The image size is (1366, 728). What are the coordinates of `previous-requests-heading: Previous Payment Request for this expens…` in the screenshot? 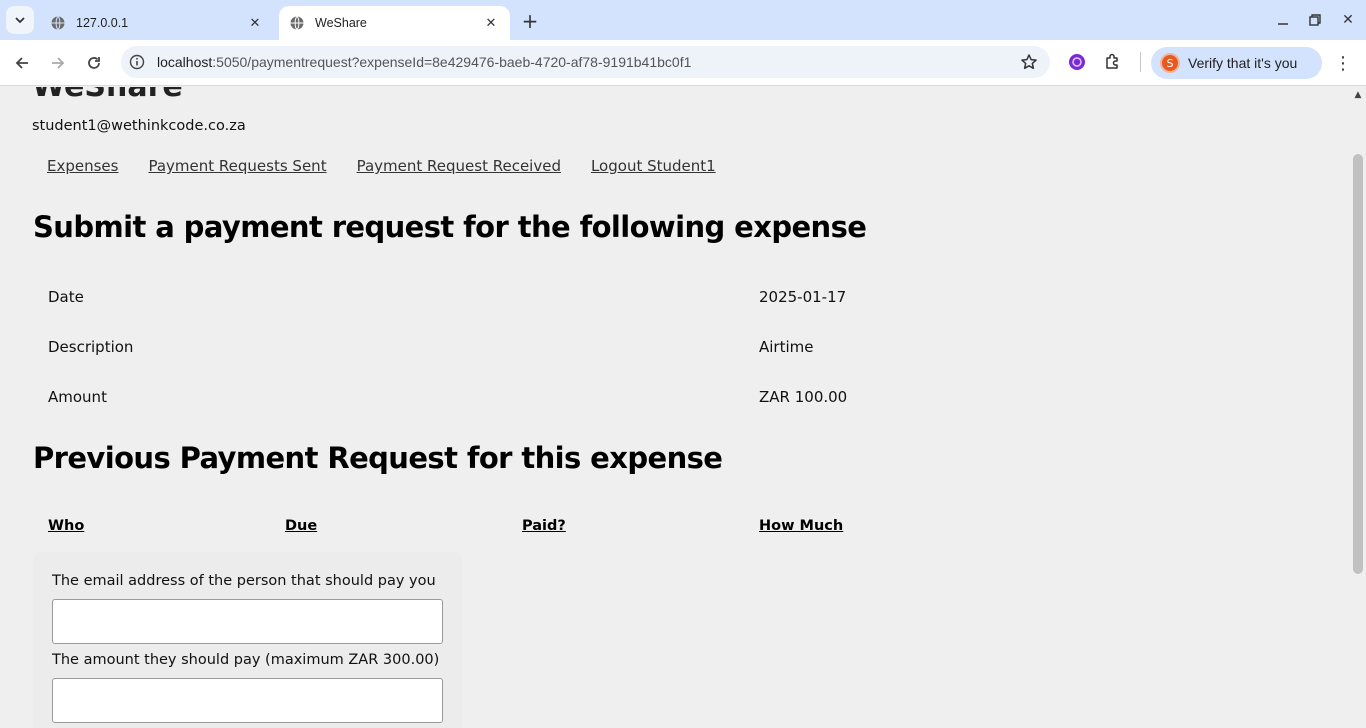 It's located at (378, 458).